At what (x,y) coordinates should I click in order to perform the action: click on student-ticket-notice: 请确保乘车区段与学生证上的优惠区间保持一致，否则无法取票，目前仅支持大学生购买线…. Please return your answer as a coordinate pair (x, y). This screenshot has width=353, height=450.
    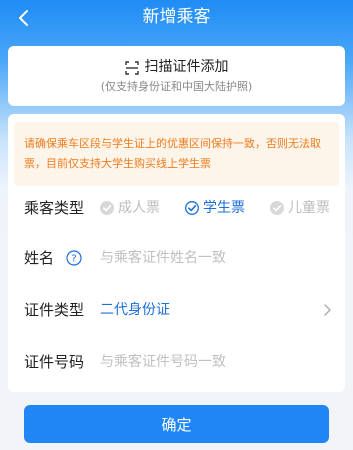
    Looking at the image, I should click on (176, 154).